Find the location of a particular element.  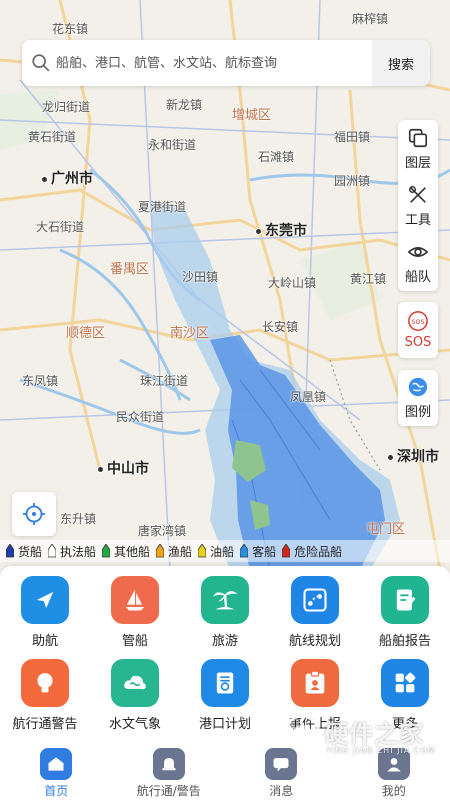

map-label: 唐家湾镇 is located at coordinates (162, 531).